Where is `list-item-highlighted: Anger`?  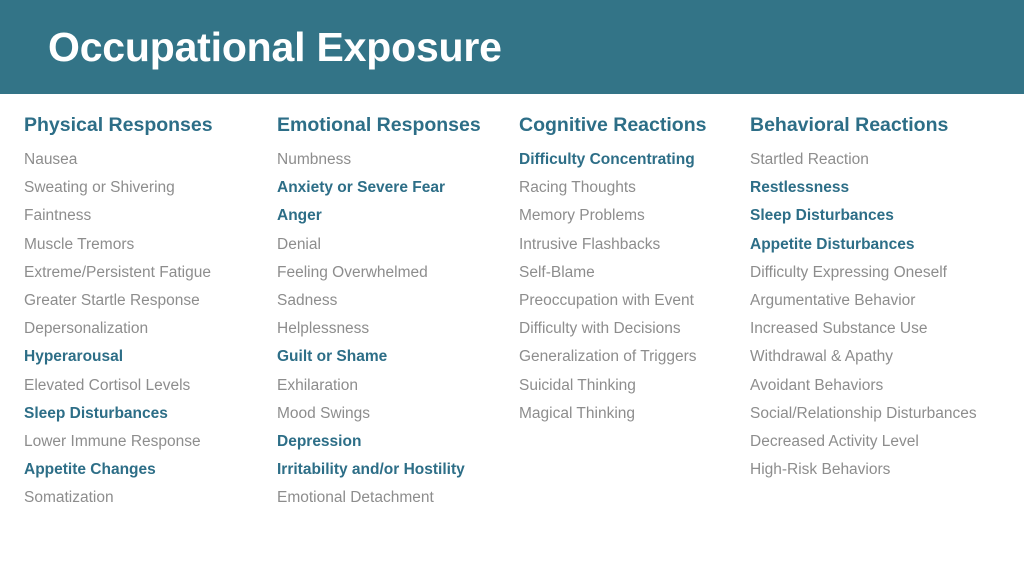 list-item-highlighted: Anger is located at coordinates (299, 216).